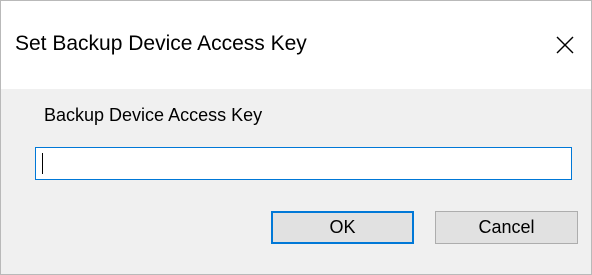 Image resolution: width=592 pixels, height=275 pixels. I want to click on ok-button: OK, so click(342, 227).